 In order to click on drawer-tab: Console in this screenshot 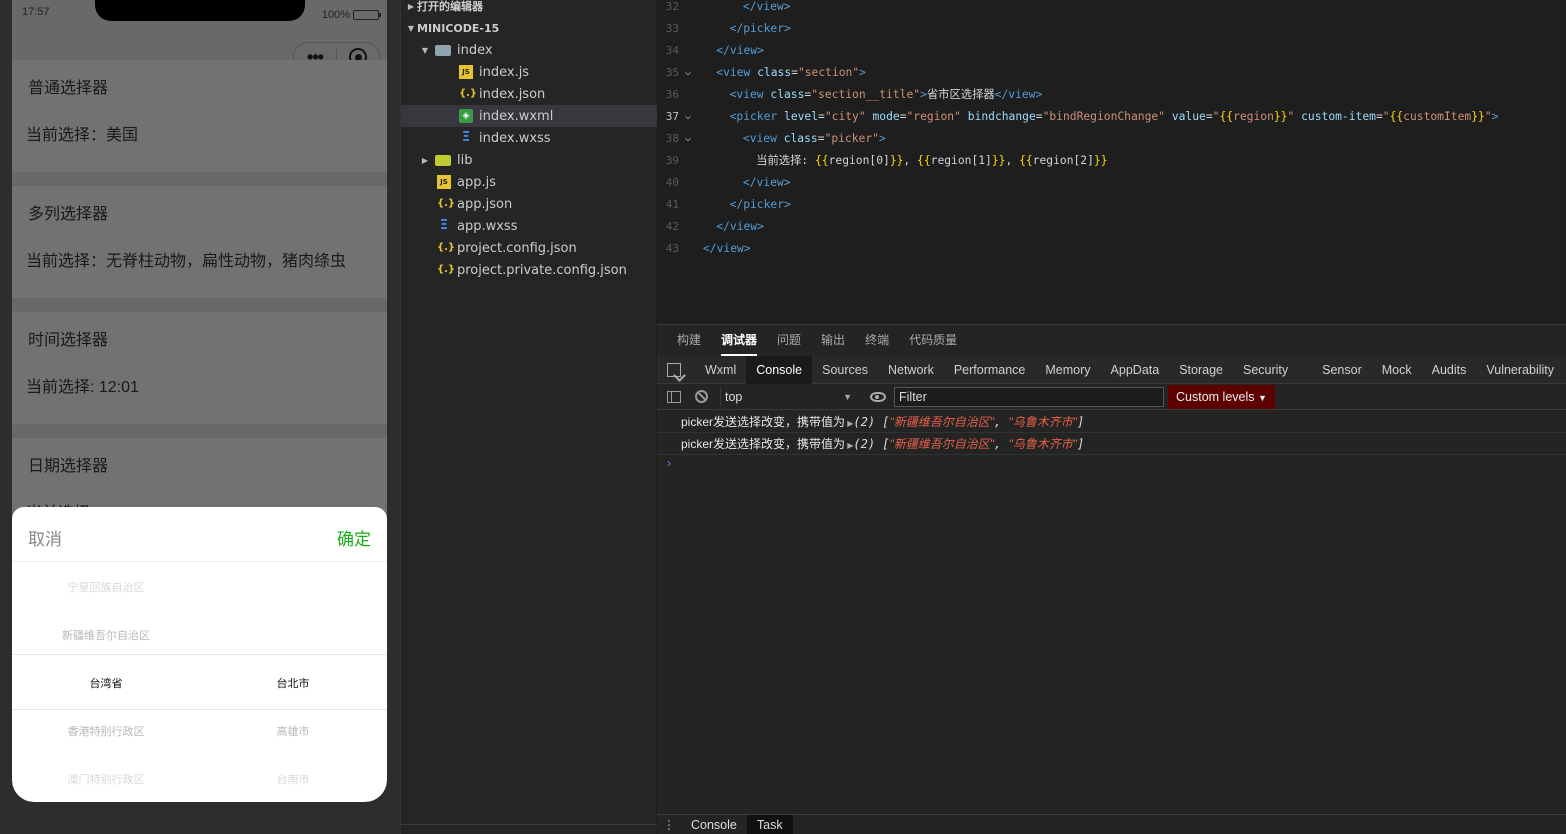, I will do `click(714, 824)`.